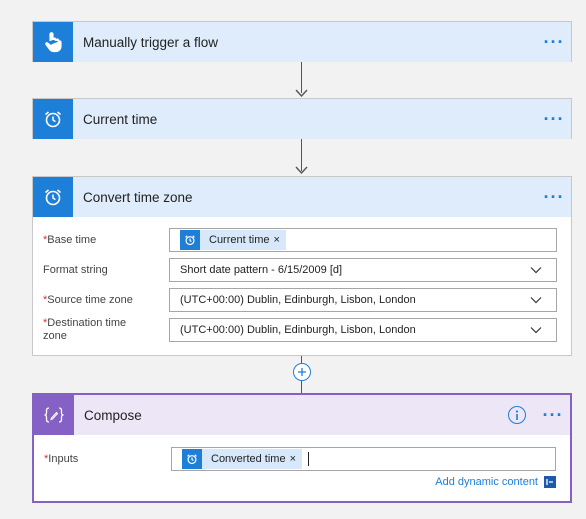 The width and height of the screenshot is (586, 519). I want to click on info-icon, so click(517, 415).